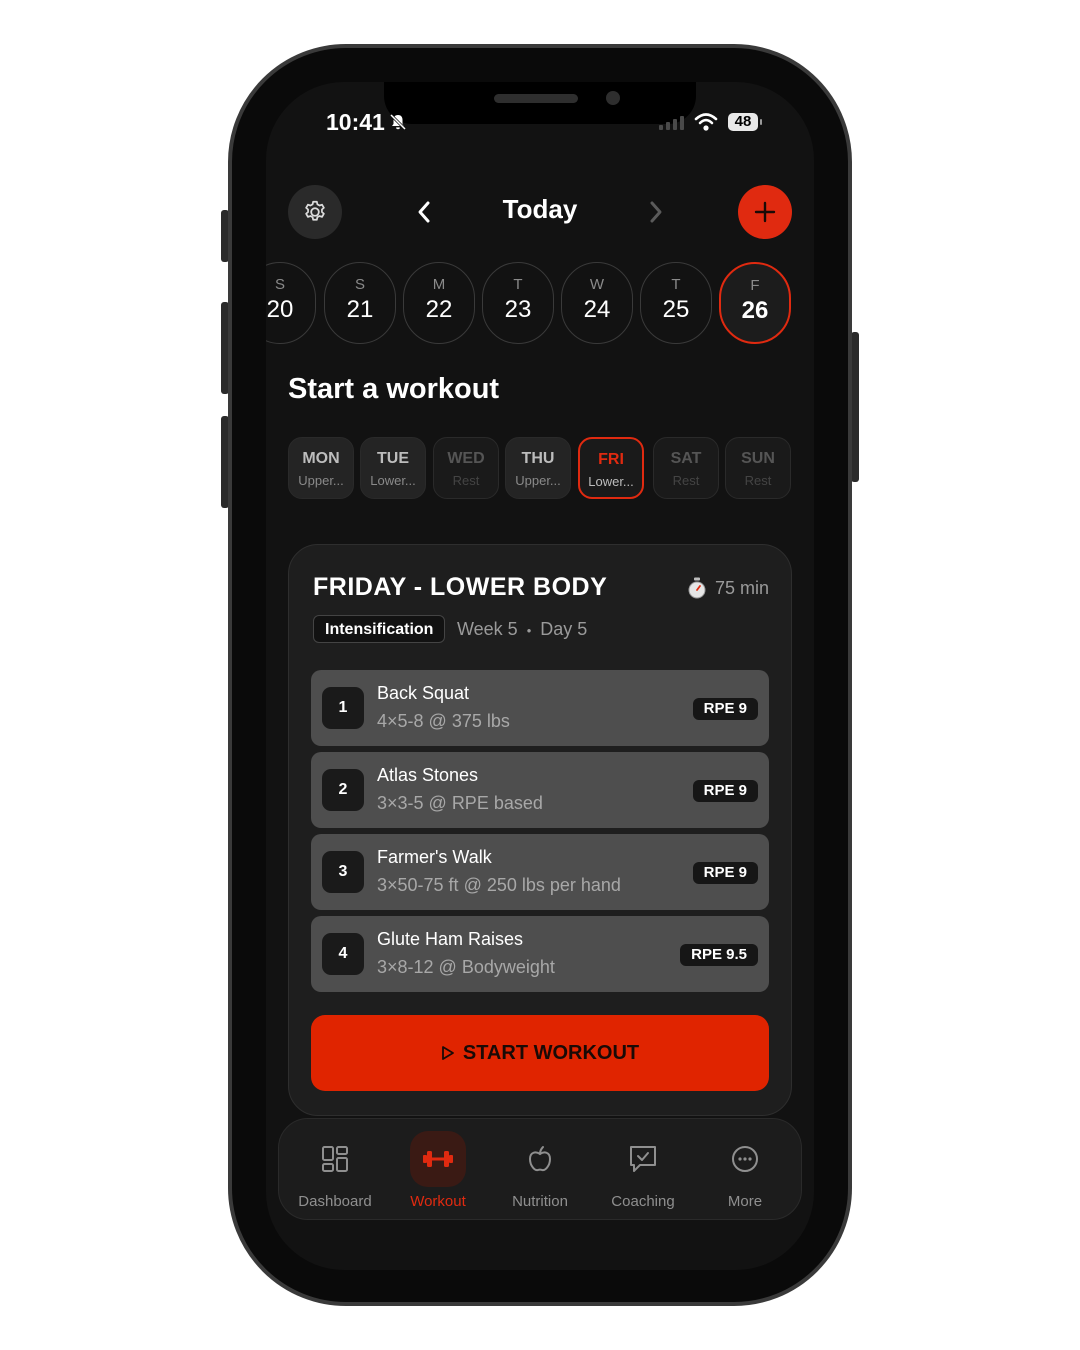 This screenshot has height=1350, width=1080. What do you see at coordinates (697, 588) in the screenshot?
I see `stopwatch-icon` at bounding box center [697, 588].